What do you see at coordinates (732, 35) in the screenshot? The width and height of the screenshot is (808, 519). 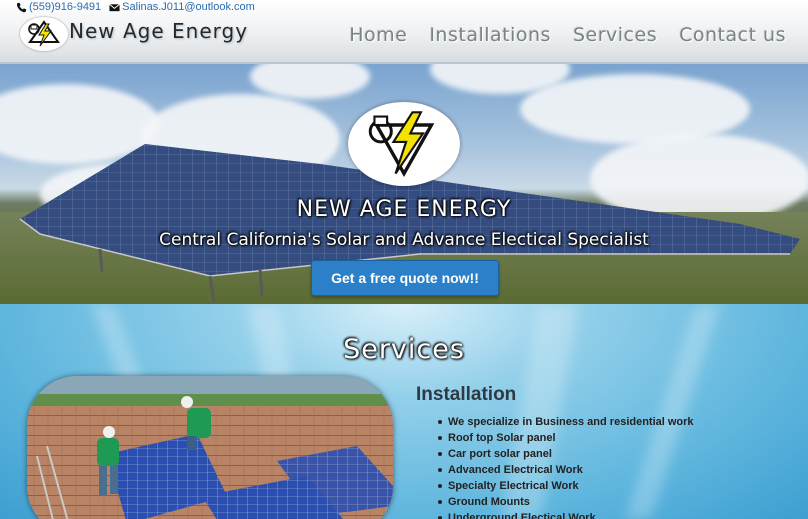 I see `nav-contact-us: Contact us` at bounding box center [732, 35].